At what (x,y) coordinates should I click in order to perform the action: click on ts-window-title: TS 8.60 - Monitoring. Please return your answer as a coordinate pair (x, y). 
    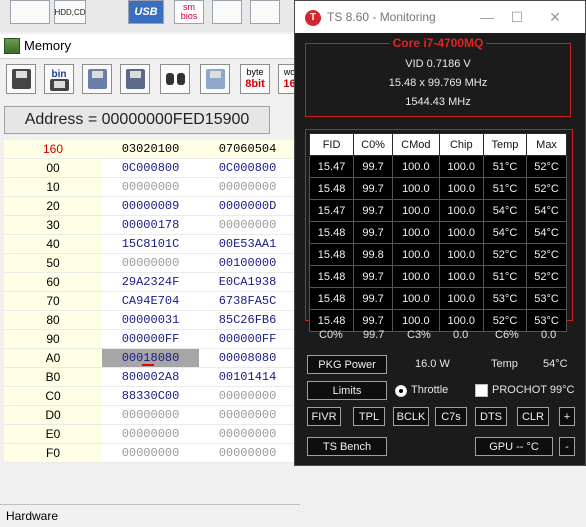
    Looking at the image, I should click on (381, 17).